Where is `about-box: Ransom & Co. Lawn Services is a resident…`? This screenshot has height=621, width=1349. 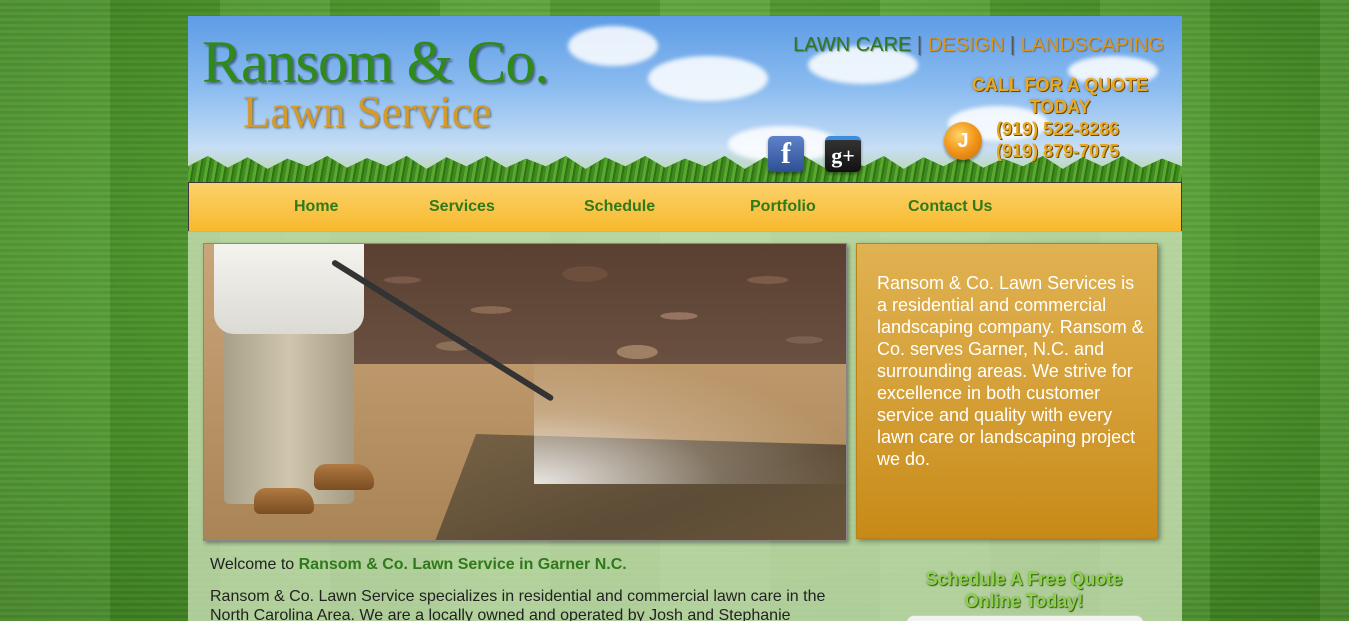 about-box: Ransom & Co. Lawn Services is a resident… is located at coordinates (1007, 391).